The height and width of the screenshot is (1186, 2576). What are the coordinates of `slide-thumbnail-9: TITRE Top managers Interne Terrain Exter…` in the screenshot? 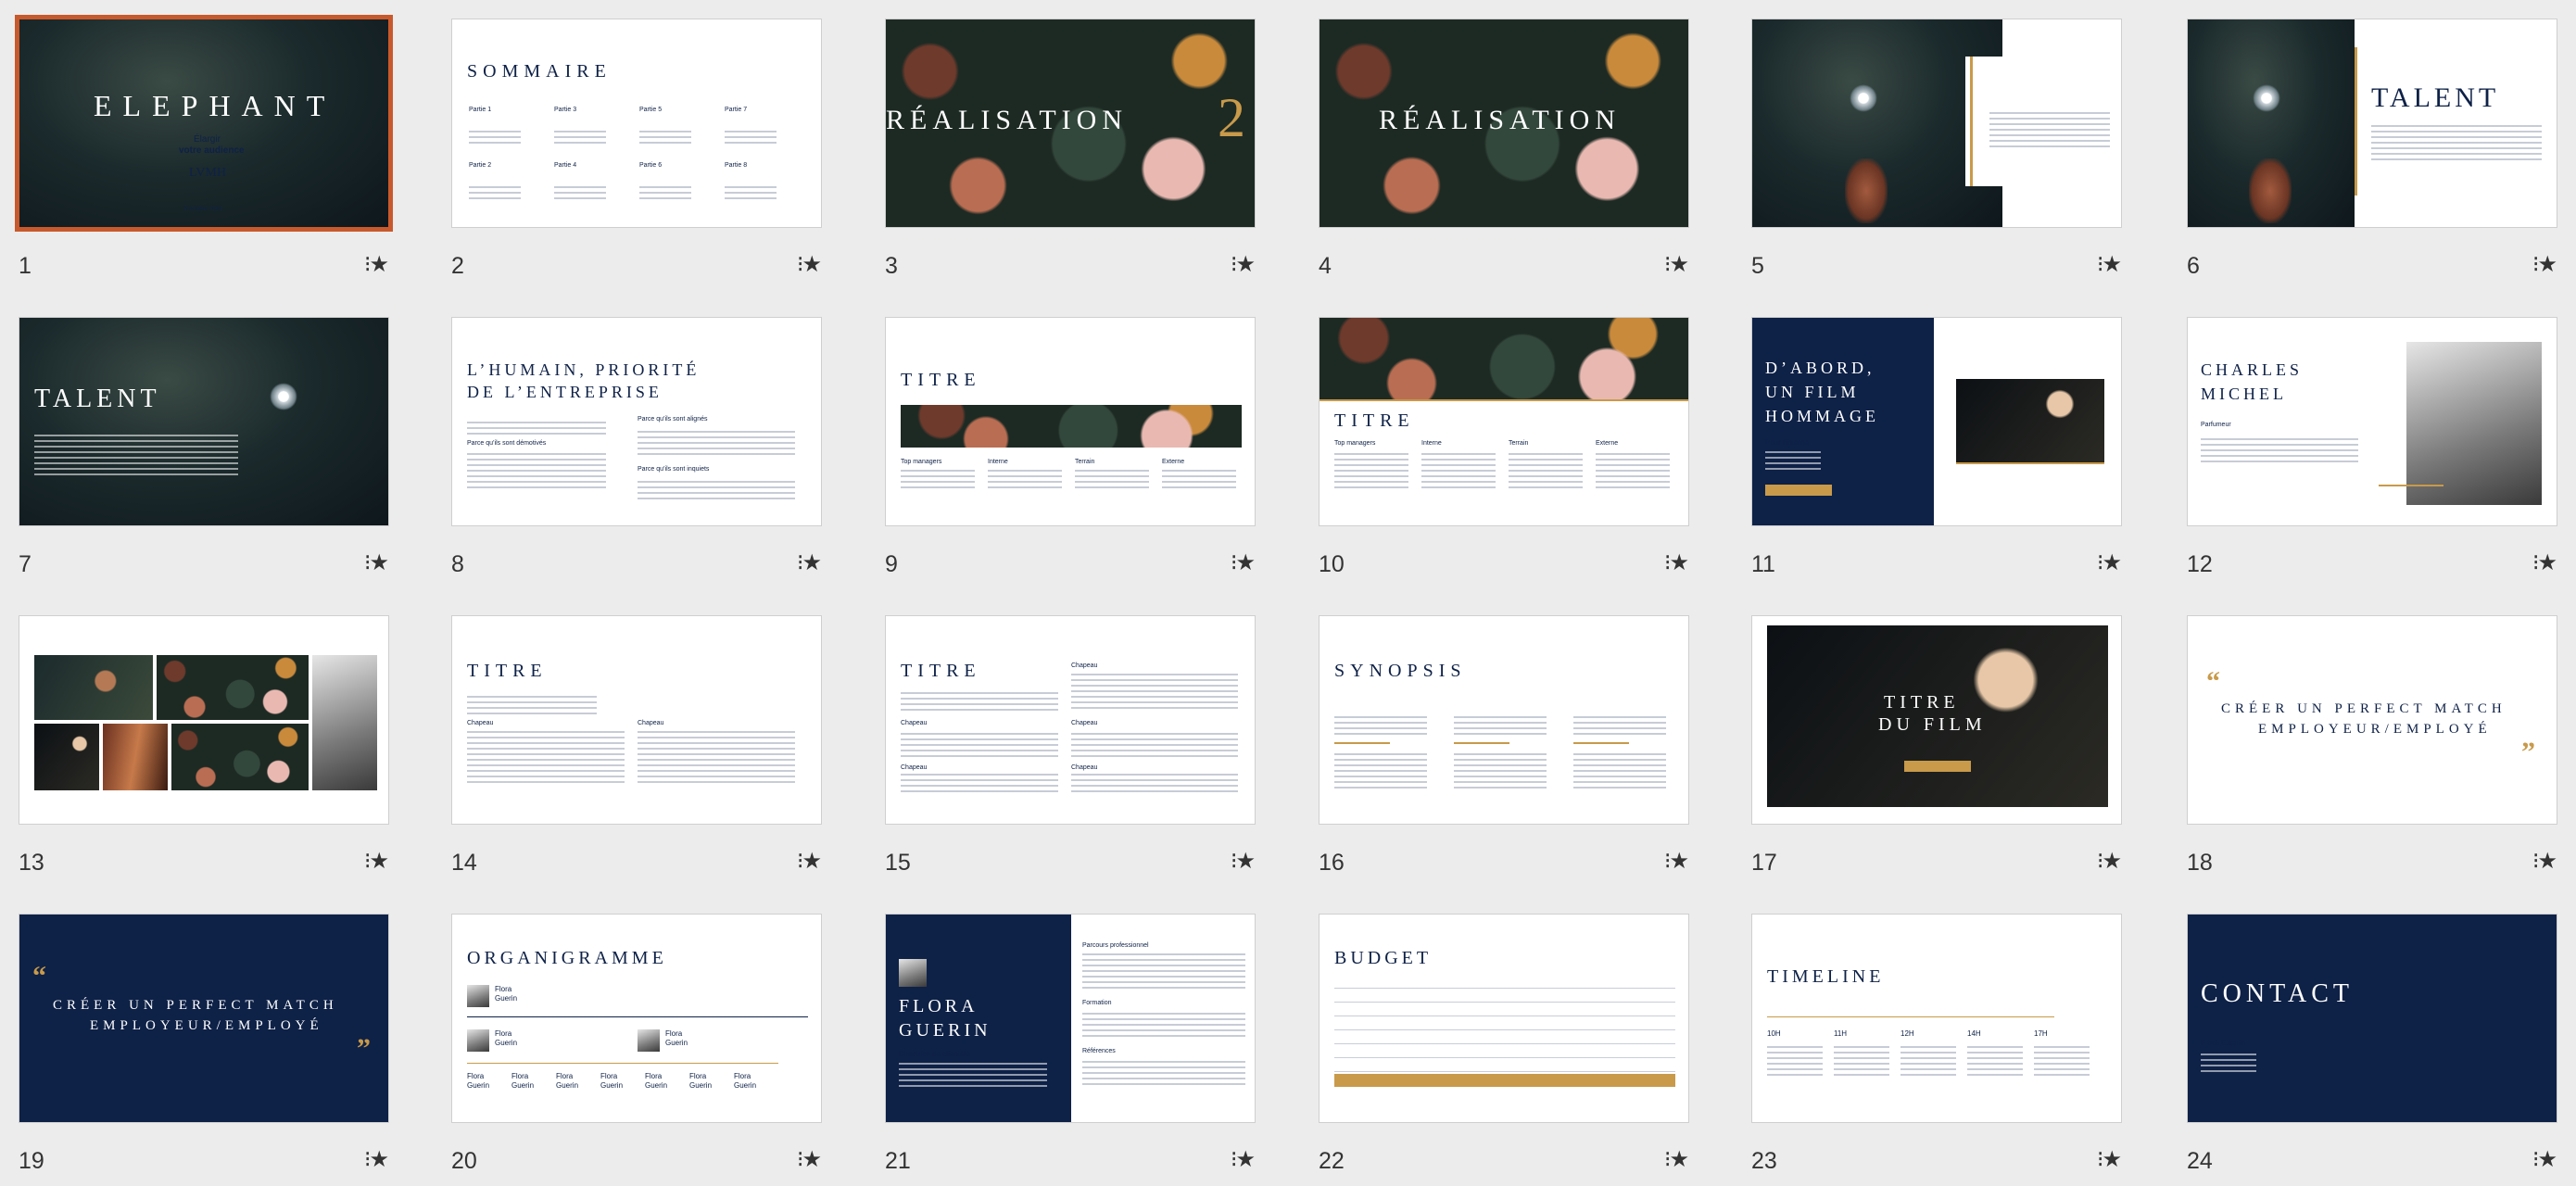 It's located at (1070, 451).